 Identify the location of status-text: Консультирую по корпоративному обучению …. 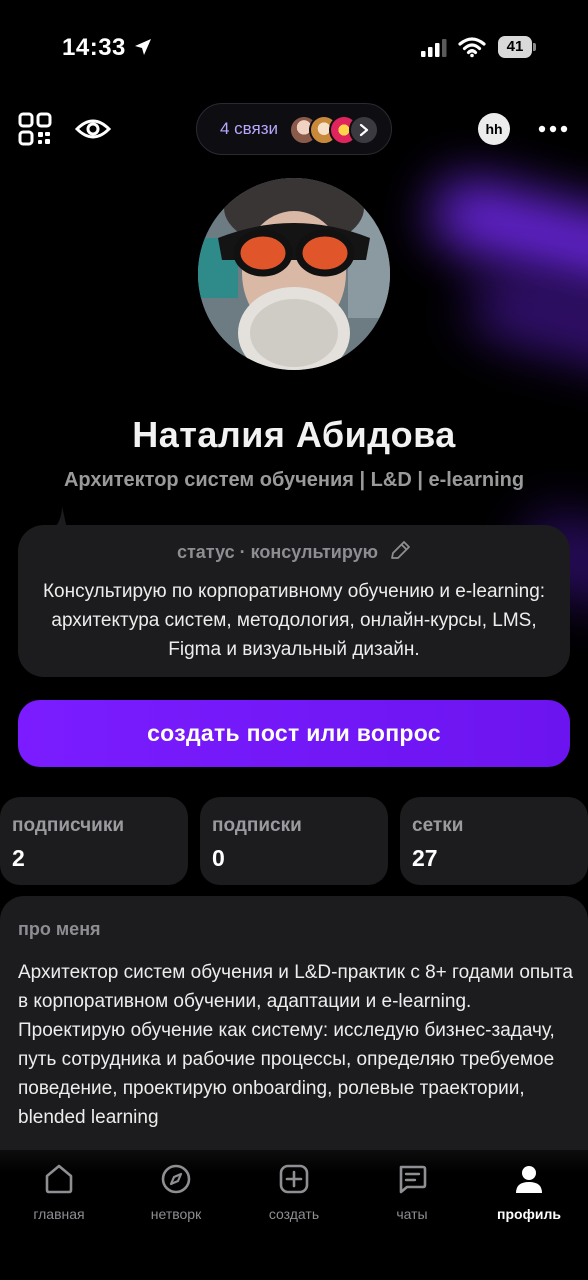
(294, 620).